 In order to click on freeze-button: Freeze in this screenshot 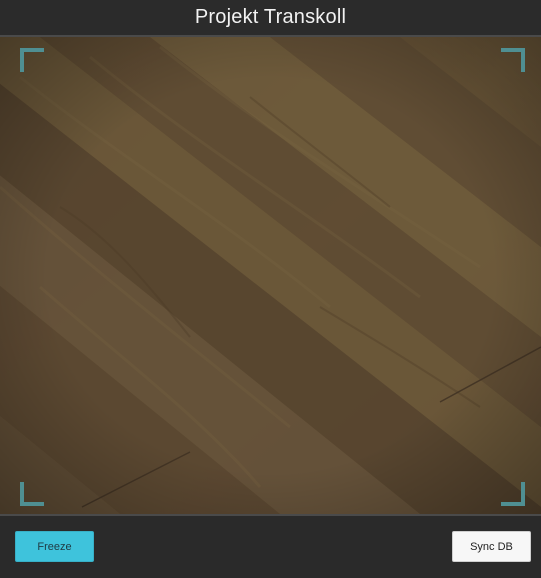, I will do `click(54, 546)`.